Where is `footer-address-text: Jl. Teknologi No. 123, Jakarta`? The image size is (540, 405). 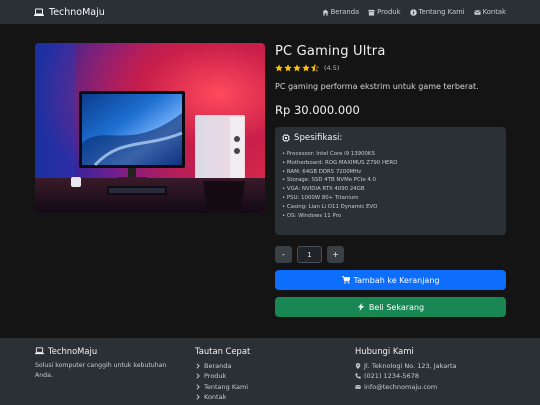 footer-address-text: Jl. Teknologi No. 123, Jakarta is located at coordinates (410, 366).